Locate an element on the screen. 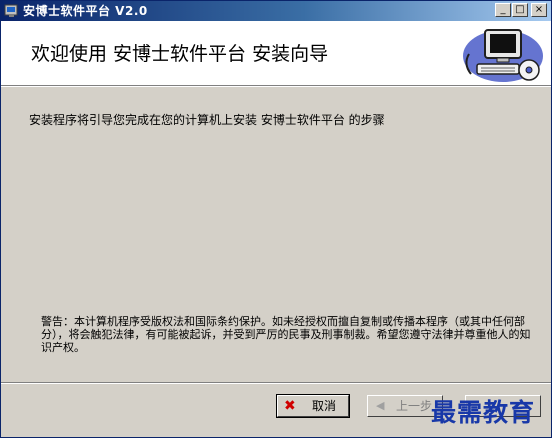 The image size is (554, 440). close-icon: × is located at coordinates (539, 9).